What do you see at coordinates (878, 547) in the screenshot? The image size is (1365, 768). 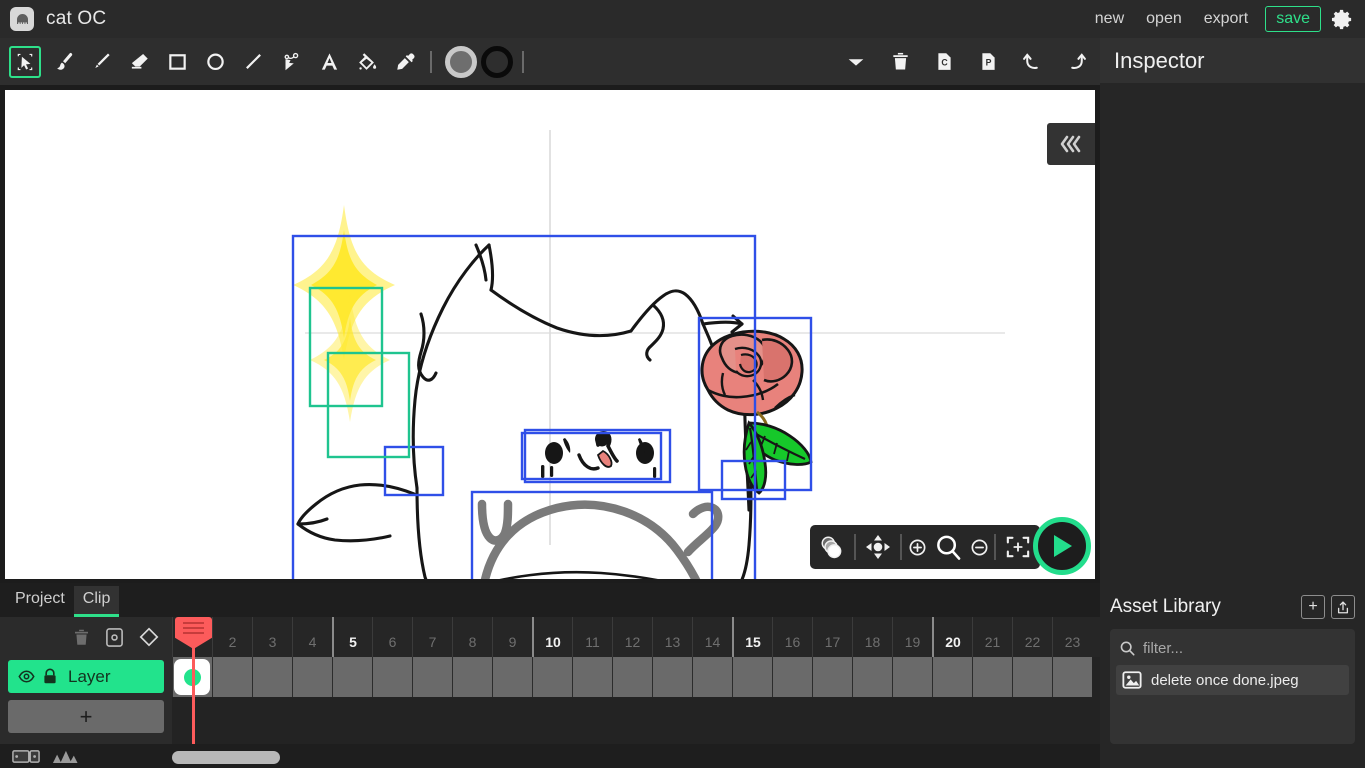 I see `move-pan-icon` at bounding box center [878, 547].